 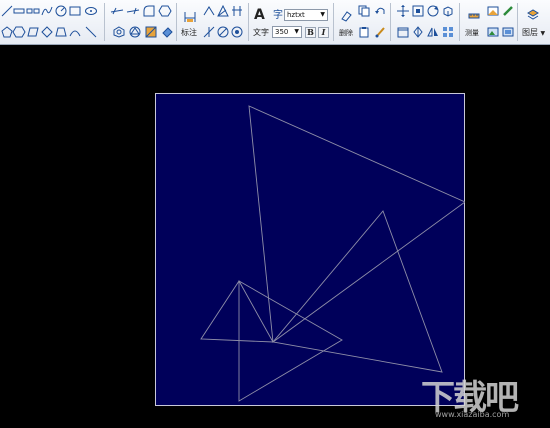 What do you see at coordinates (117, 11) in the screenshot?
I see `offset-line-icon` at bounding box center [117, 11].